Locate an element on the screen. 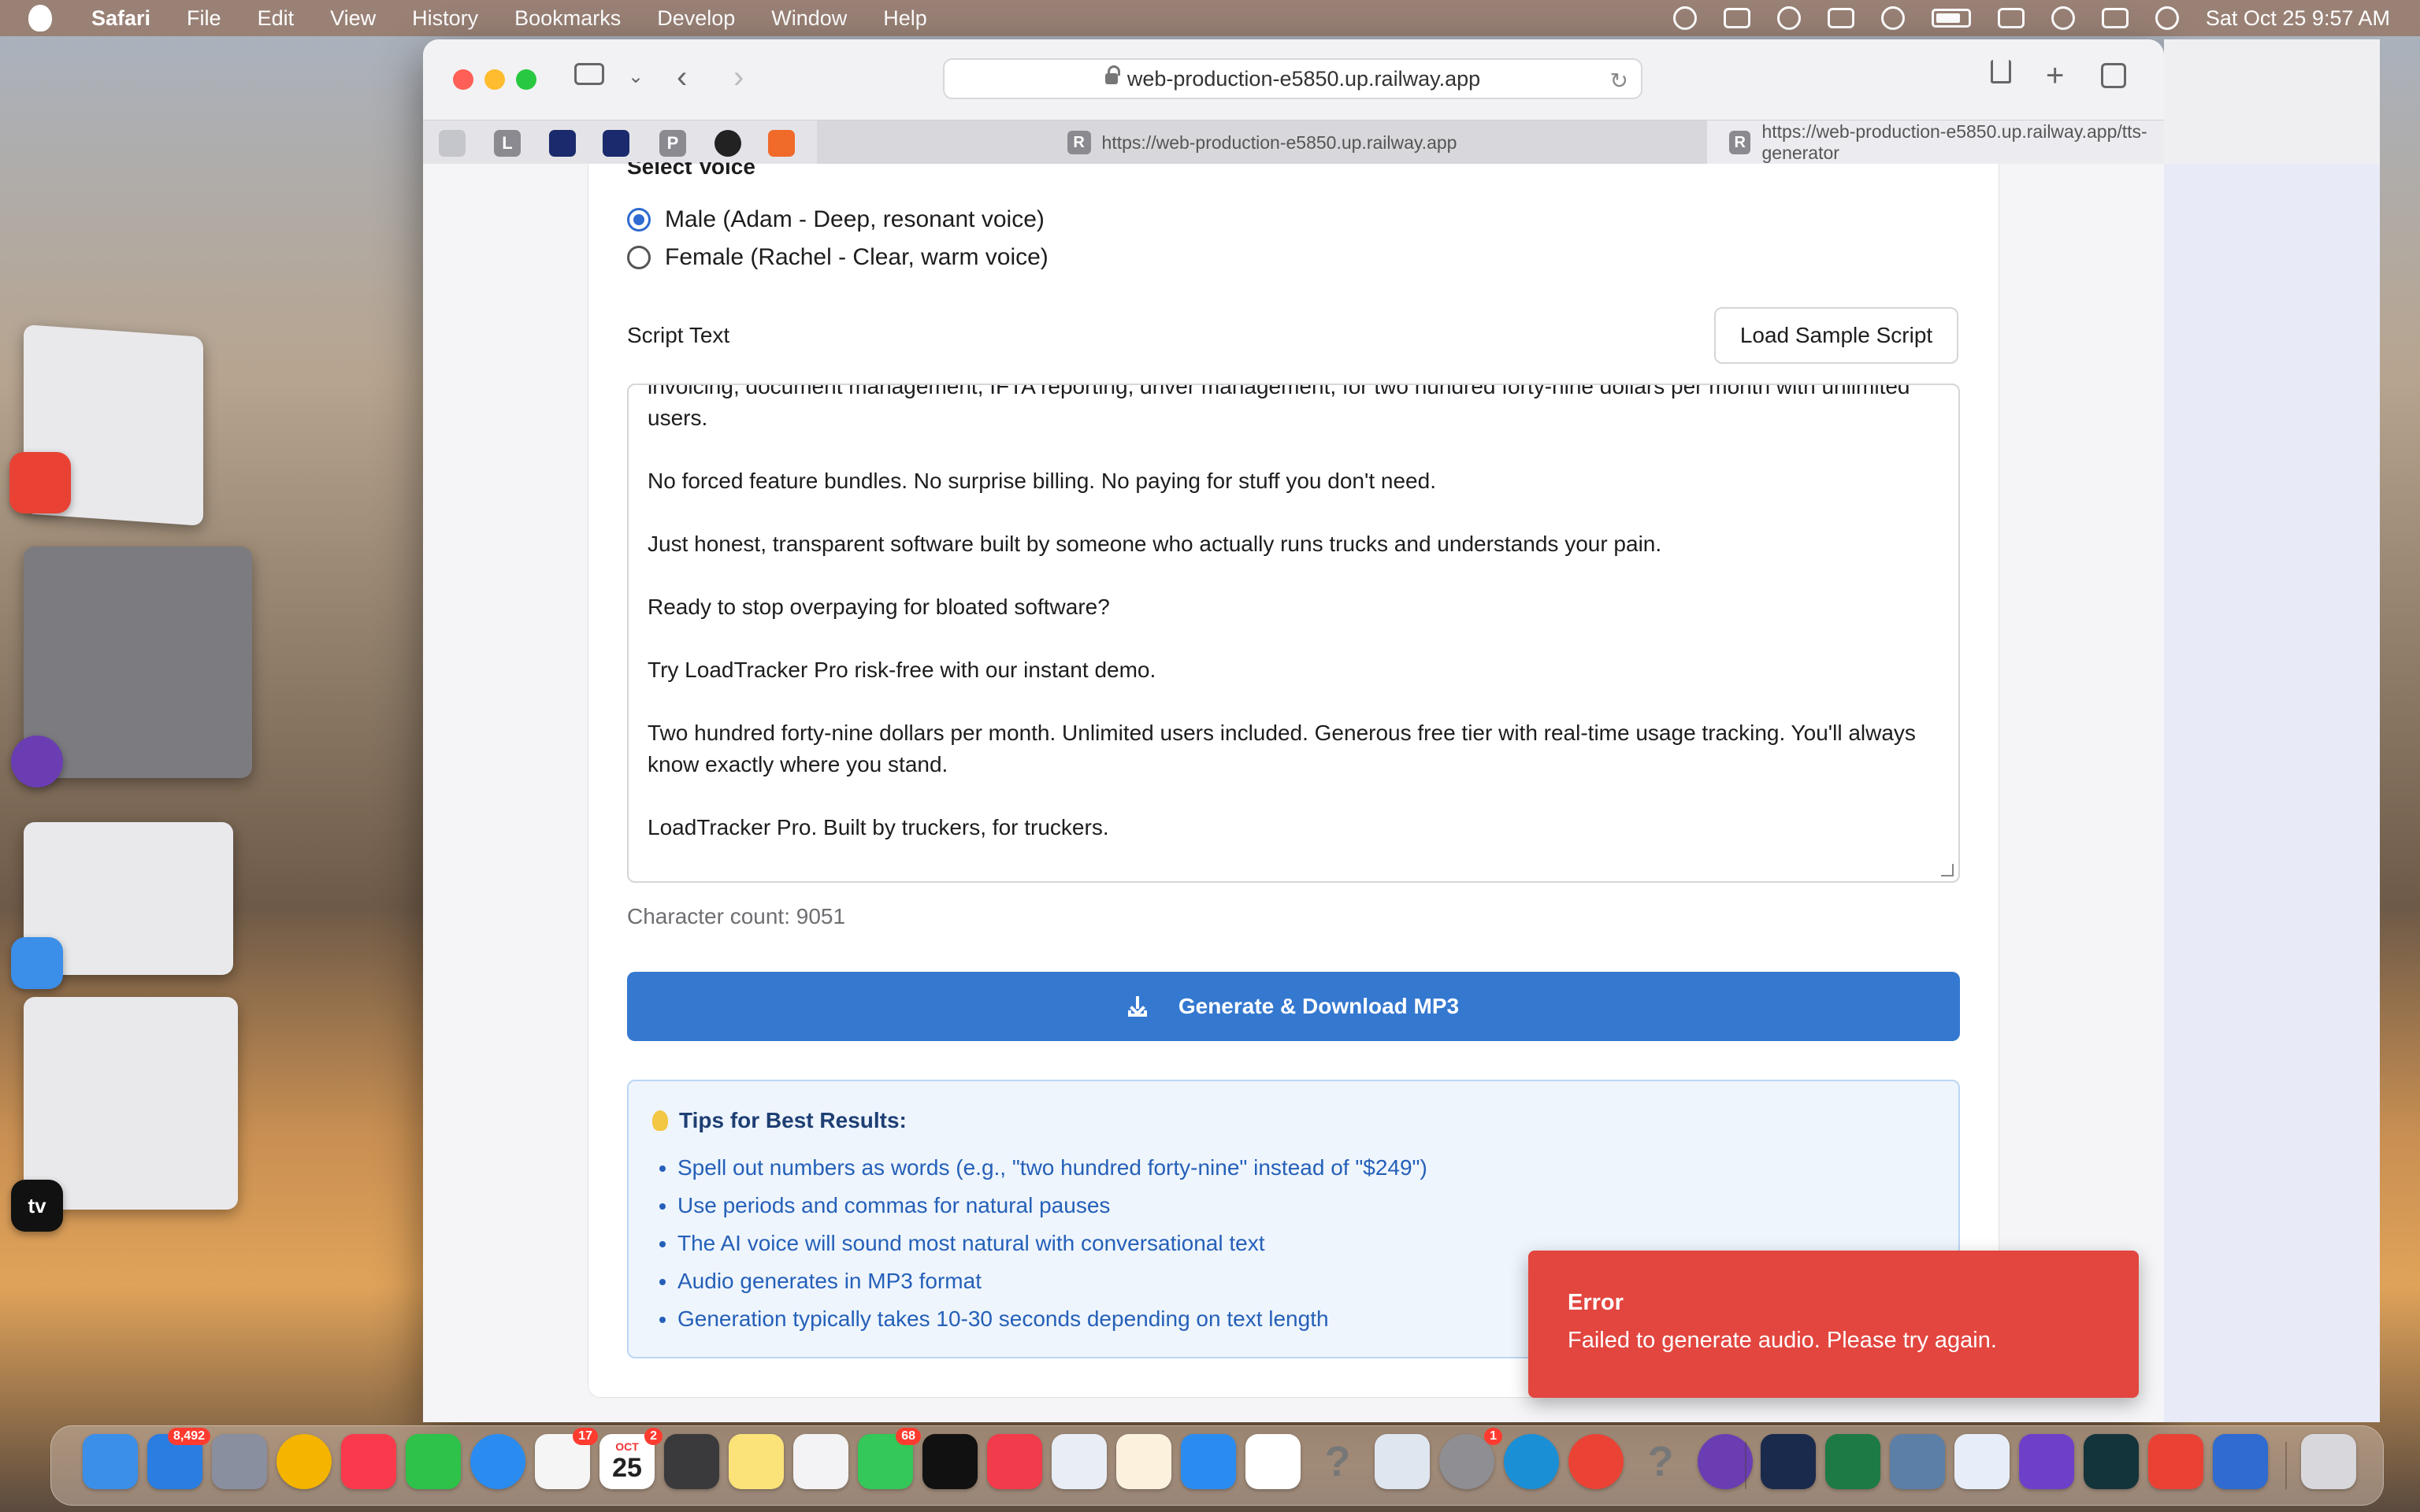 The image size is (2420, 1512). github-icon is located at coordinates (2046, 1461).